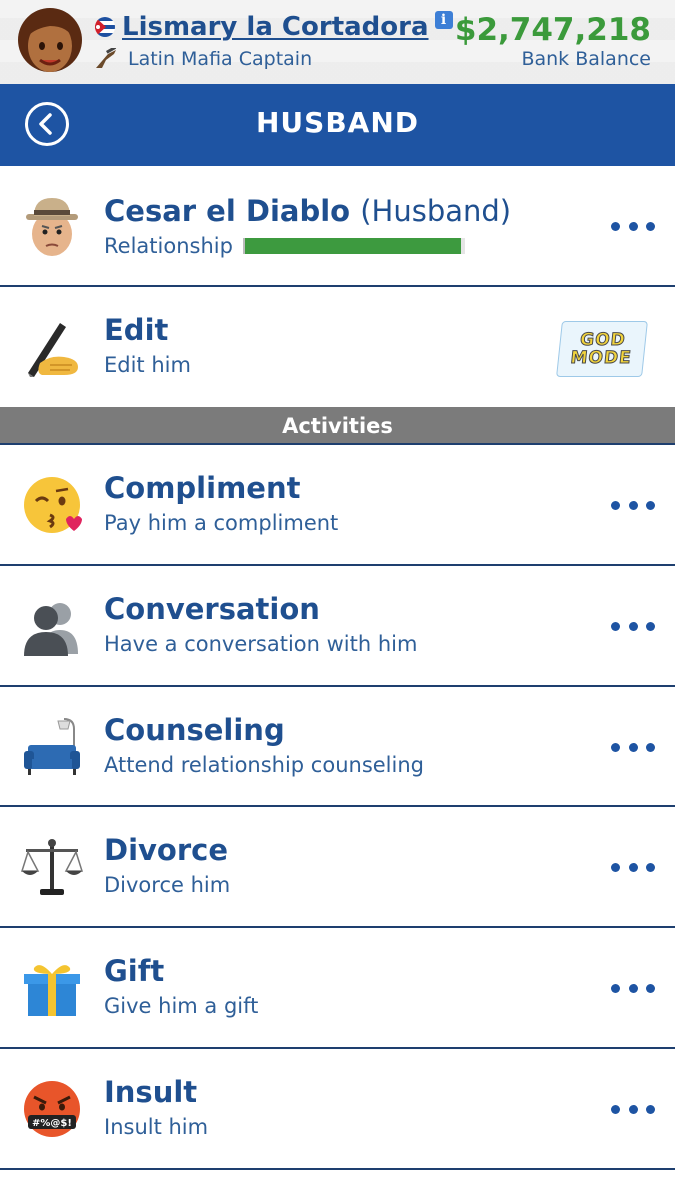 This screenshot has width=675, height=1200. What do you see at coordinates (337, 122) in the screenshot?
I see `page-title: HUSBAND` at bounding box center [337, 122].